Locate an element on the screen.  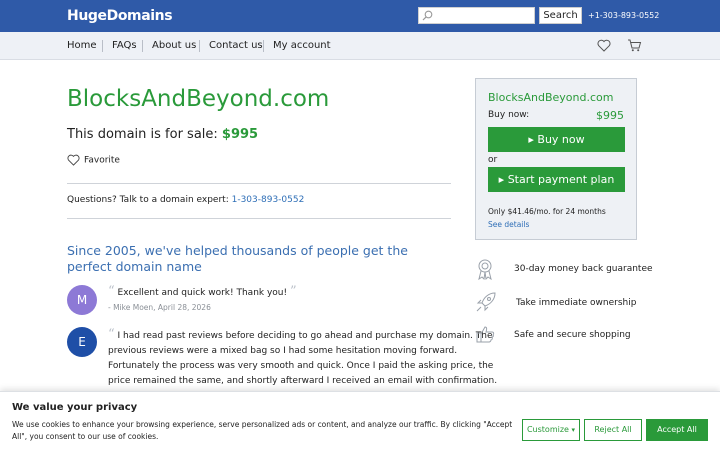
thumbs-up-icon is located at coordinates (485, 334).